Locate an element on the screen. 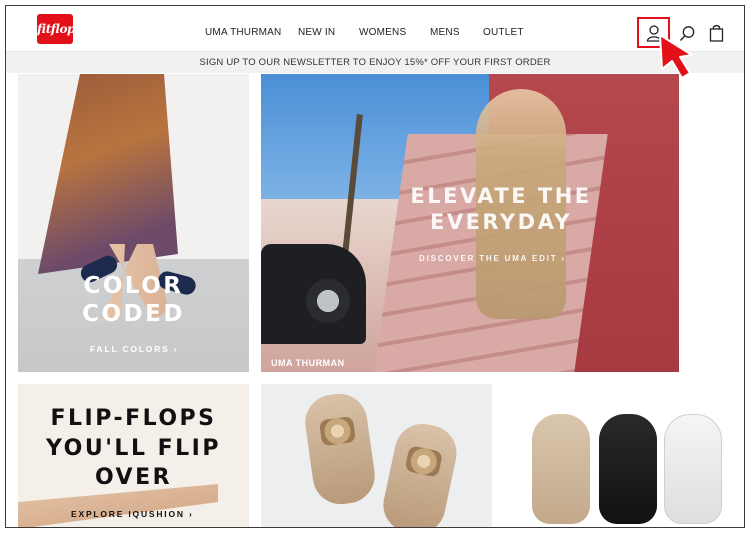 The image size is (750, 533). tile-title-line: FLIP-FLOPS is located at coordinates (133, 418).